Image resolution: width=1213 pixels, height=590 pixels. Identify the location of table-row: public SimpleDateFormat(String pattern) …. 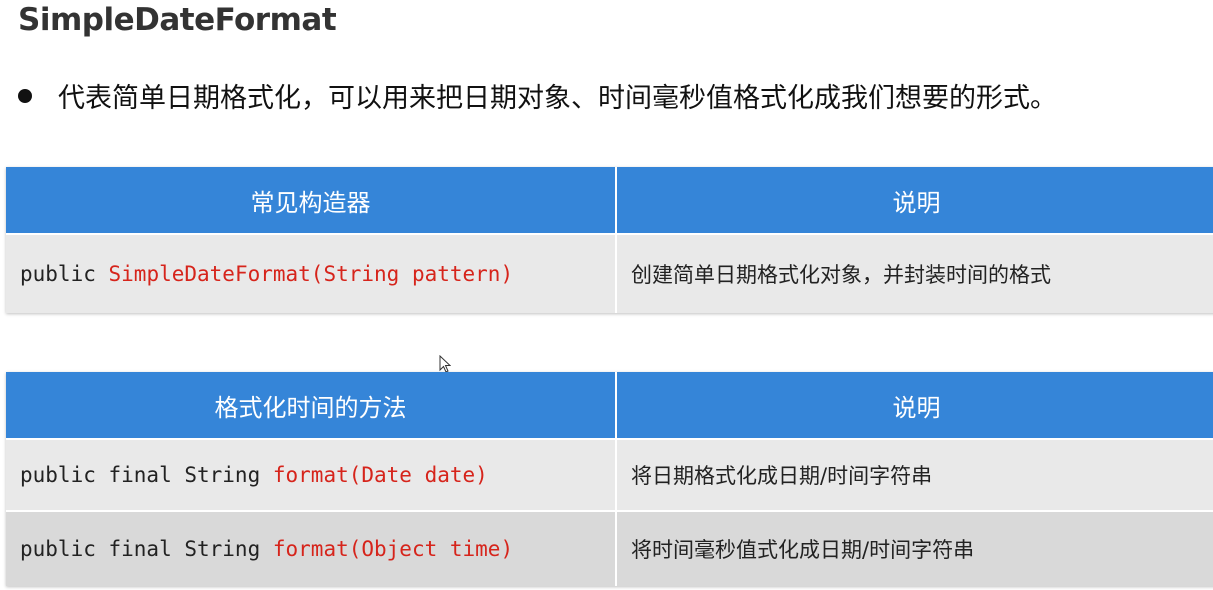
(609, 273).